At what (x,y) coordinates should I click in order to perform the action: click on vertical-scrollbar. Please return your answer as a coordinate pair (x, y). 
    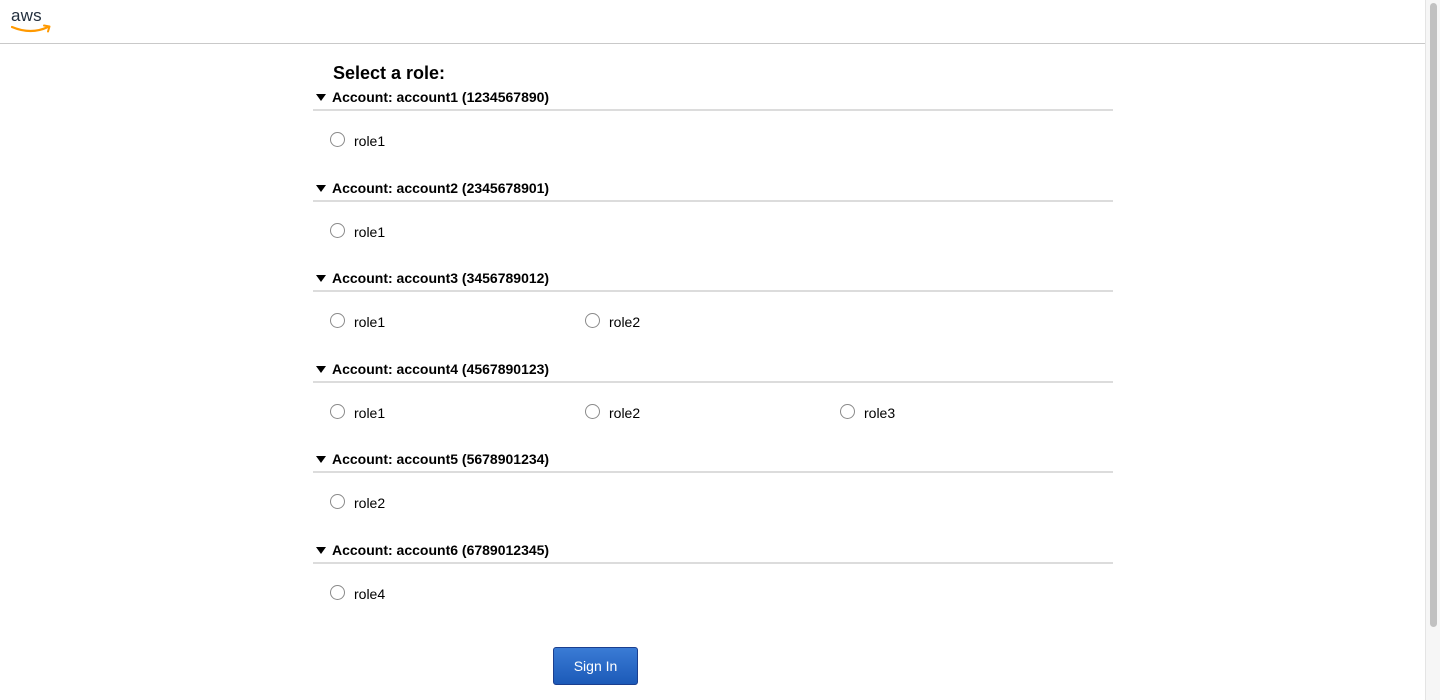
    Looking at the image, I should click on (1432, 350).